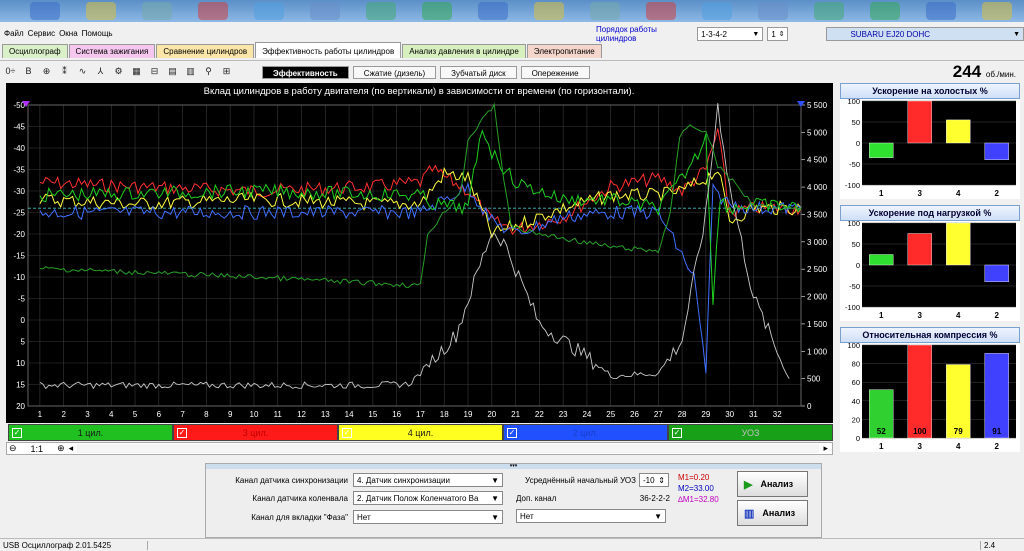 The image size is (1024, 551). Describe the element at coordinates (705, 414) in the screenshot. I see `x-tick-label: 29` at that location.